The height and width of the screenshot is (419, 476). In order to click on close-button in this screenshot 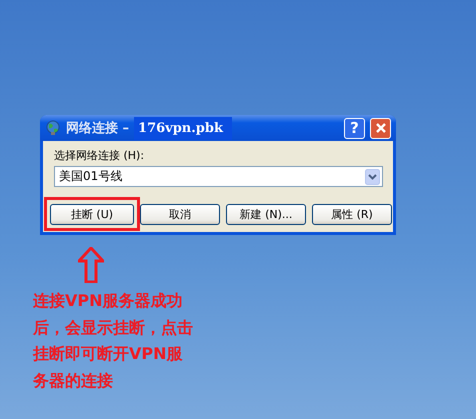, I will do `click(380, 128)`.